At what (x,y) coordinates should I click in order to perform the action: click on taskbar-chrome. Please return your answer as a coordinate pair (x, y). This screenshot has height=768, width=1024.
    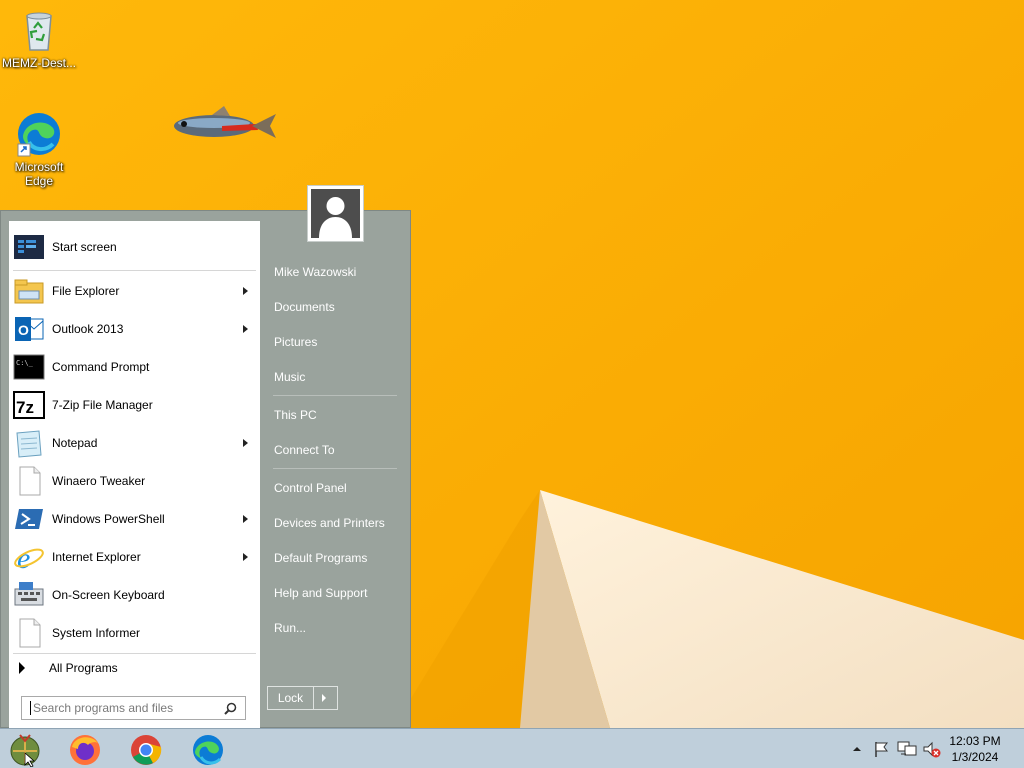
    Looking at the image, I should click on (146, 750).